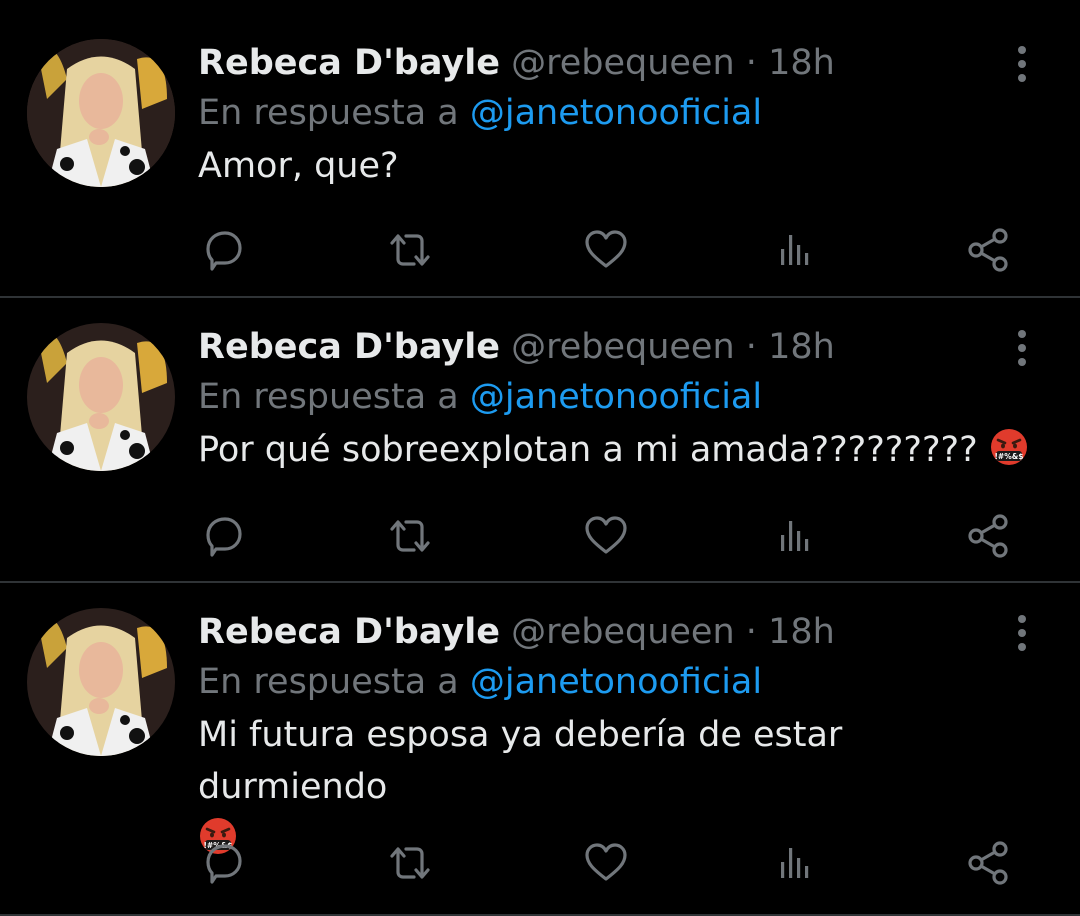 The width and height of the screenshot is (1080, 916). Describe the element at coordinates (1008, 447) in the screenshot. I see `face-with-symbols-on-mouth-icon: !#%&$` at that location.